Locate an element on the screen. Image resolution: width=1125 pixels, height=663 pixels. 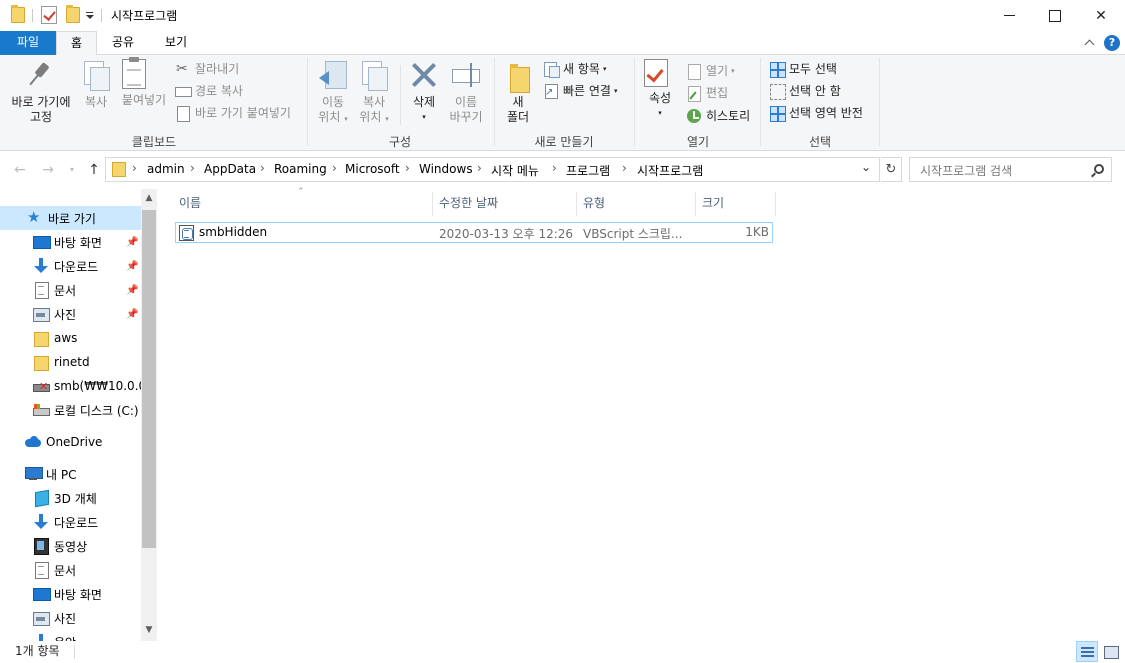
column-divider is located at coordinates (775, 204).